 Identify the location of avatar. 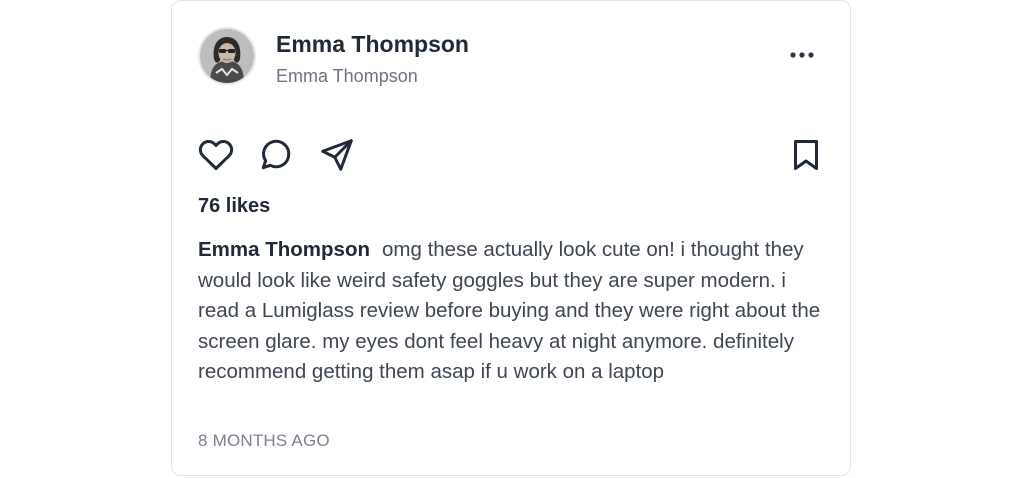
(227, 56).